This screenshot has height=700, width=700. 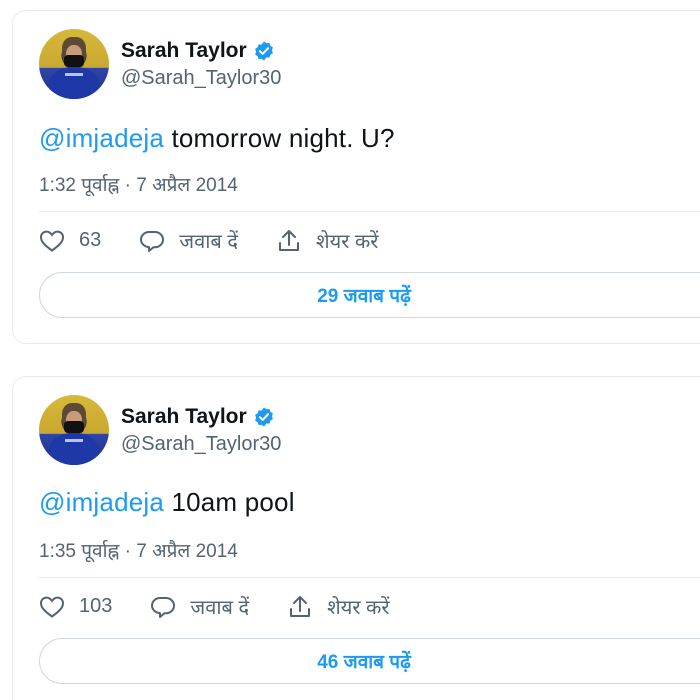 What do you see at coordinates (364, 296) in the screenshot?
I see `read-replies-label: 29 जवाब पढ़ें` at bounding box center [364, 296].